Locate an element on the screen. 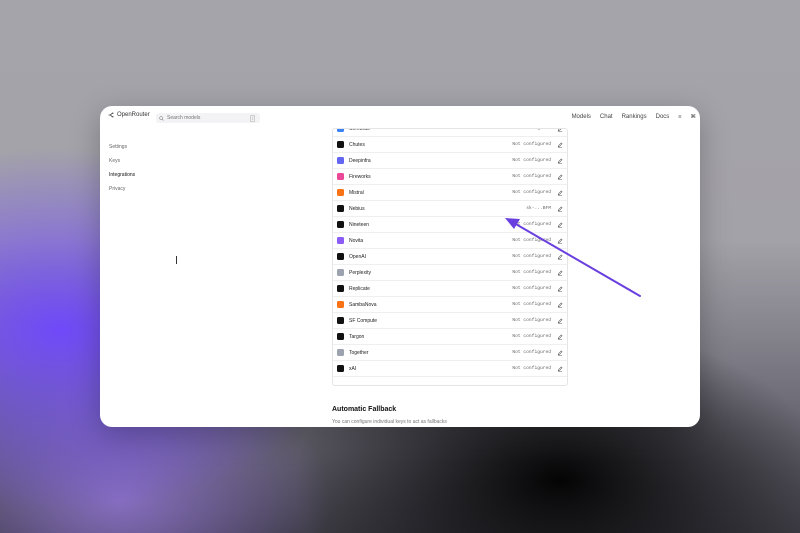 The width and height of the screenshot is (800, 533). provider-status: sk-...BFM is located at coordinates (538, 208).